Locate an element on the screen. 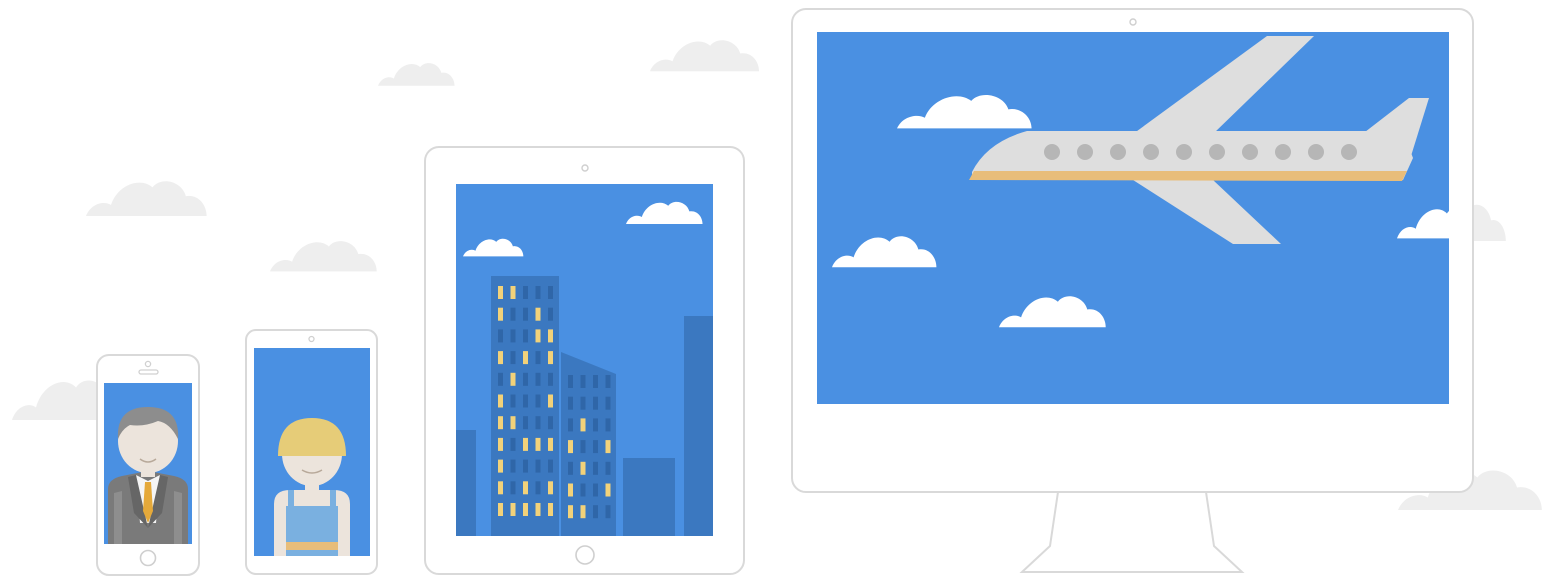 Image resolution: width=1542 pixels, height=576 pixels. tablet-screen is located at coordinates (584, 360).